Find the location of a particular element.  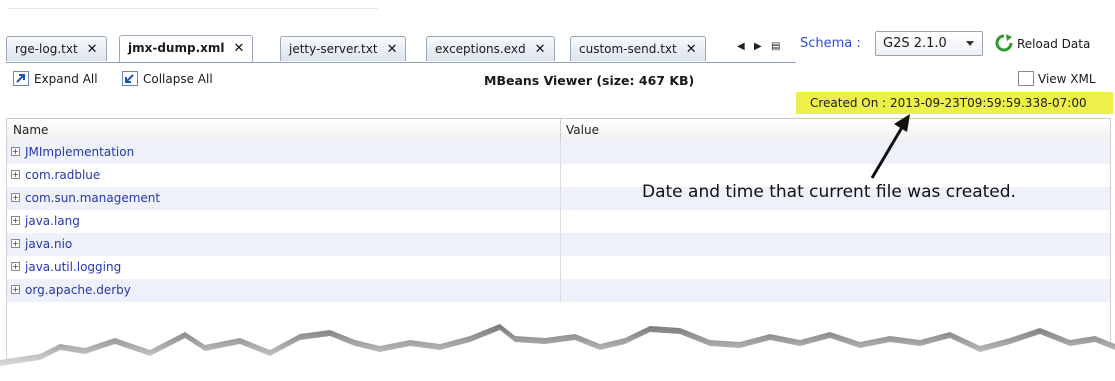

tab-exceptions: exceptions.exd ✕ is located at coordinates (490, 48).